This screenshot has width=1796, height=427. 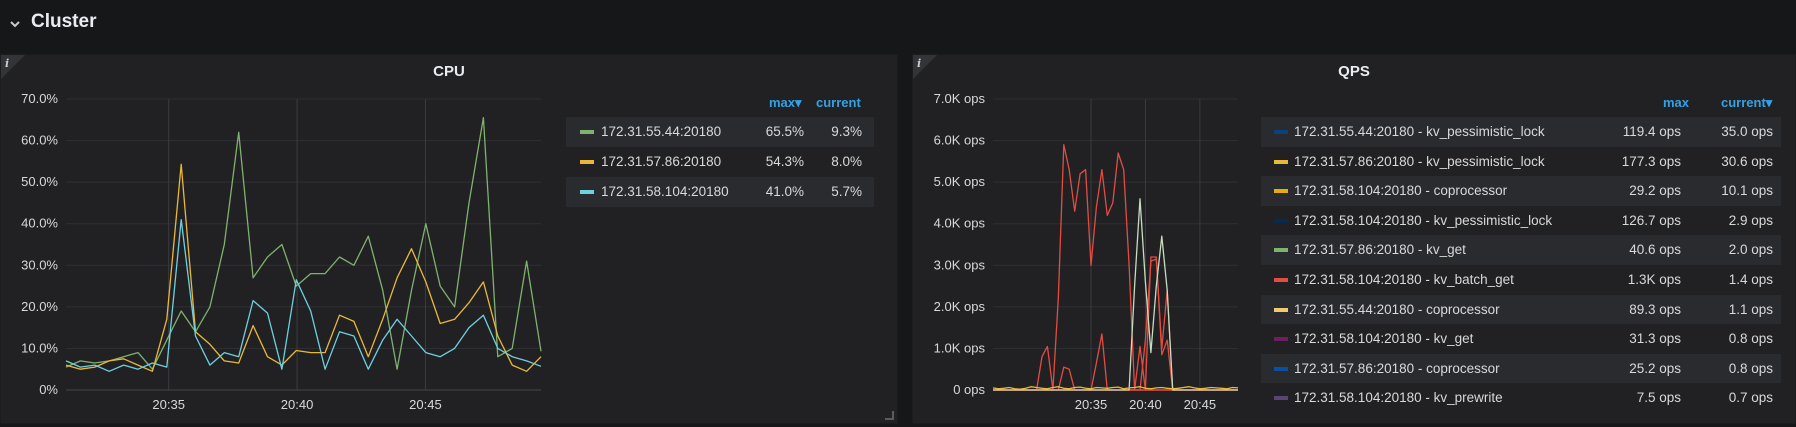 What do you see at coordinates (1419, 161) in the screenshot?
I see `legend-series-name: 172.31.57.86:20180 - kv_pessimistic_lock` at bounding box center [1419, 161].